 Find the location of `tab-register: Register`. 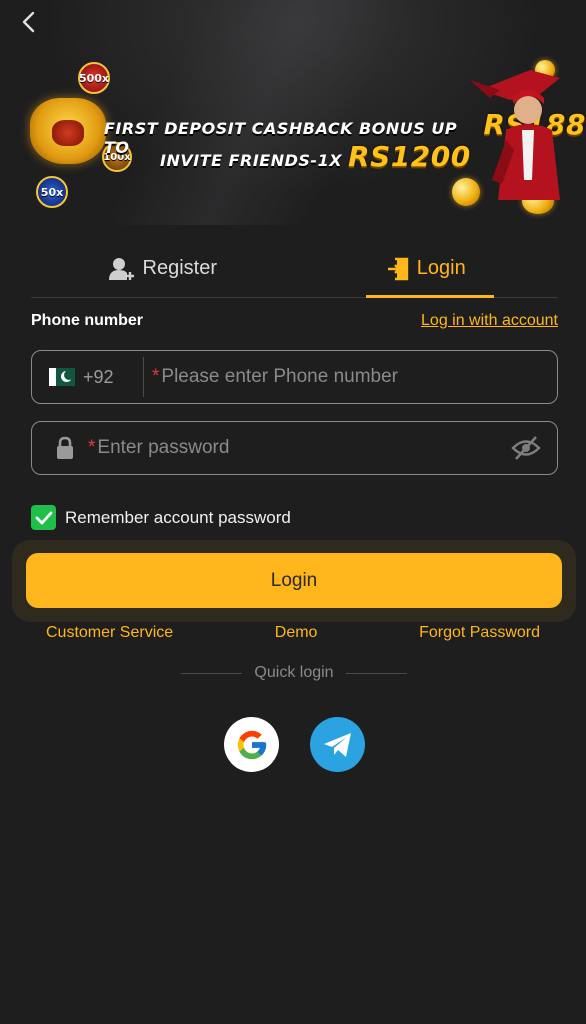

tab-register: Register is located at coordinates (163, 268).